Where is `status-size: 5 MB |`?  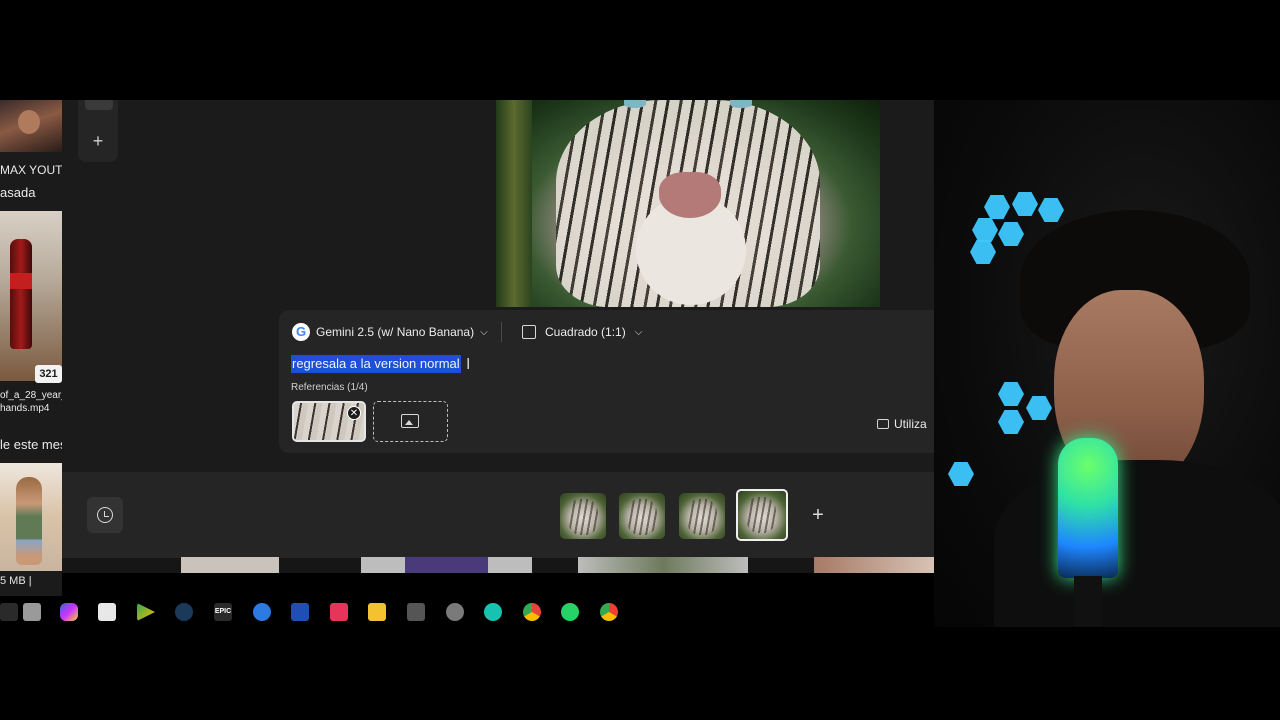 status-size: 5 MB | is located at coordinates (16, 581).